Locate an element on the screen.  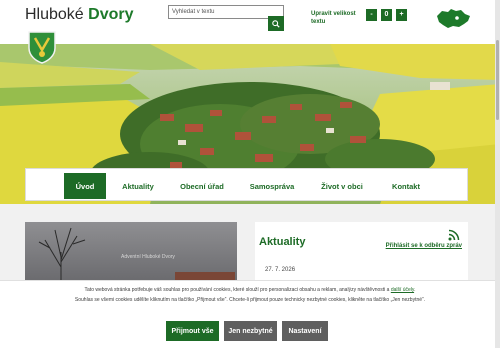
page-scrollbar is located at coordinates (497, 174).